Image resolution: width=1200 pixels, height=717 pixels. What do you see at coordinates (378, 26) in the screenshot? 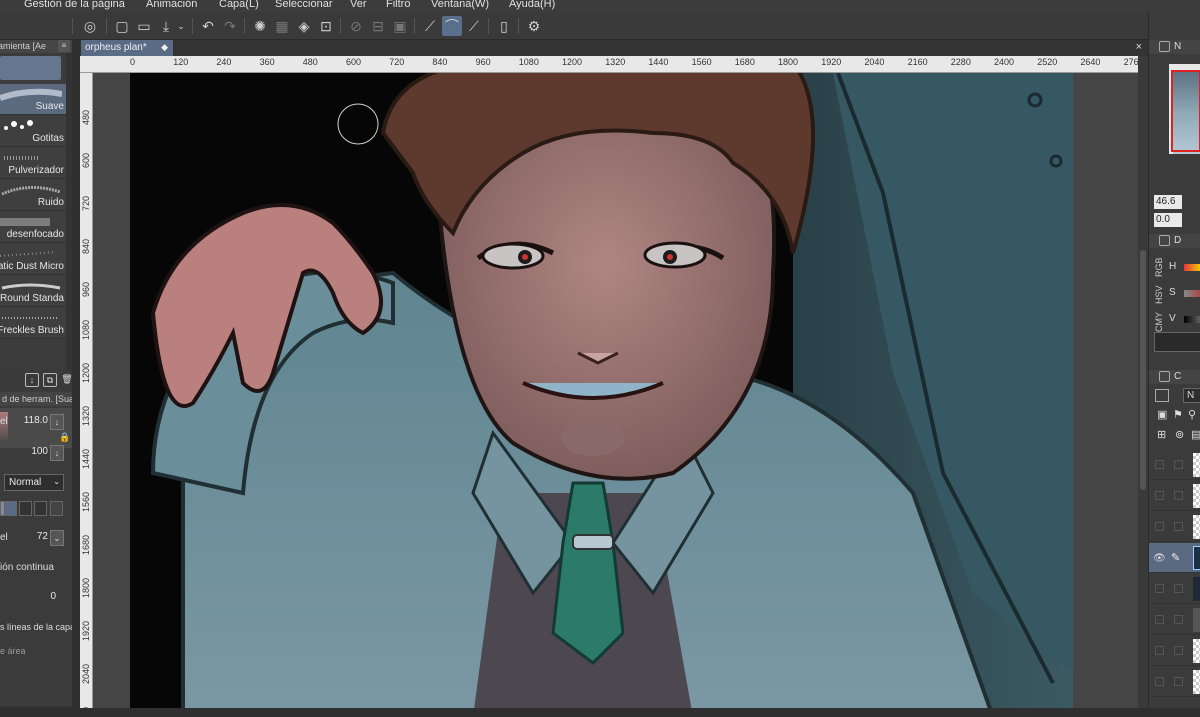
I see `invert-selection-icon: ⊟` at bounding box center [378, 26].